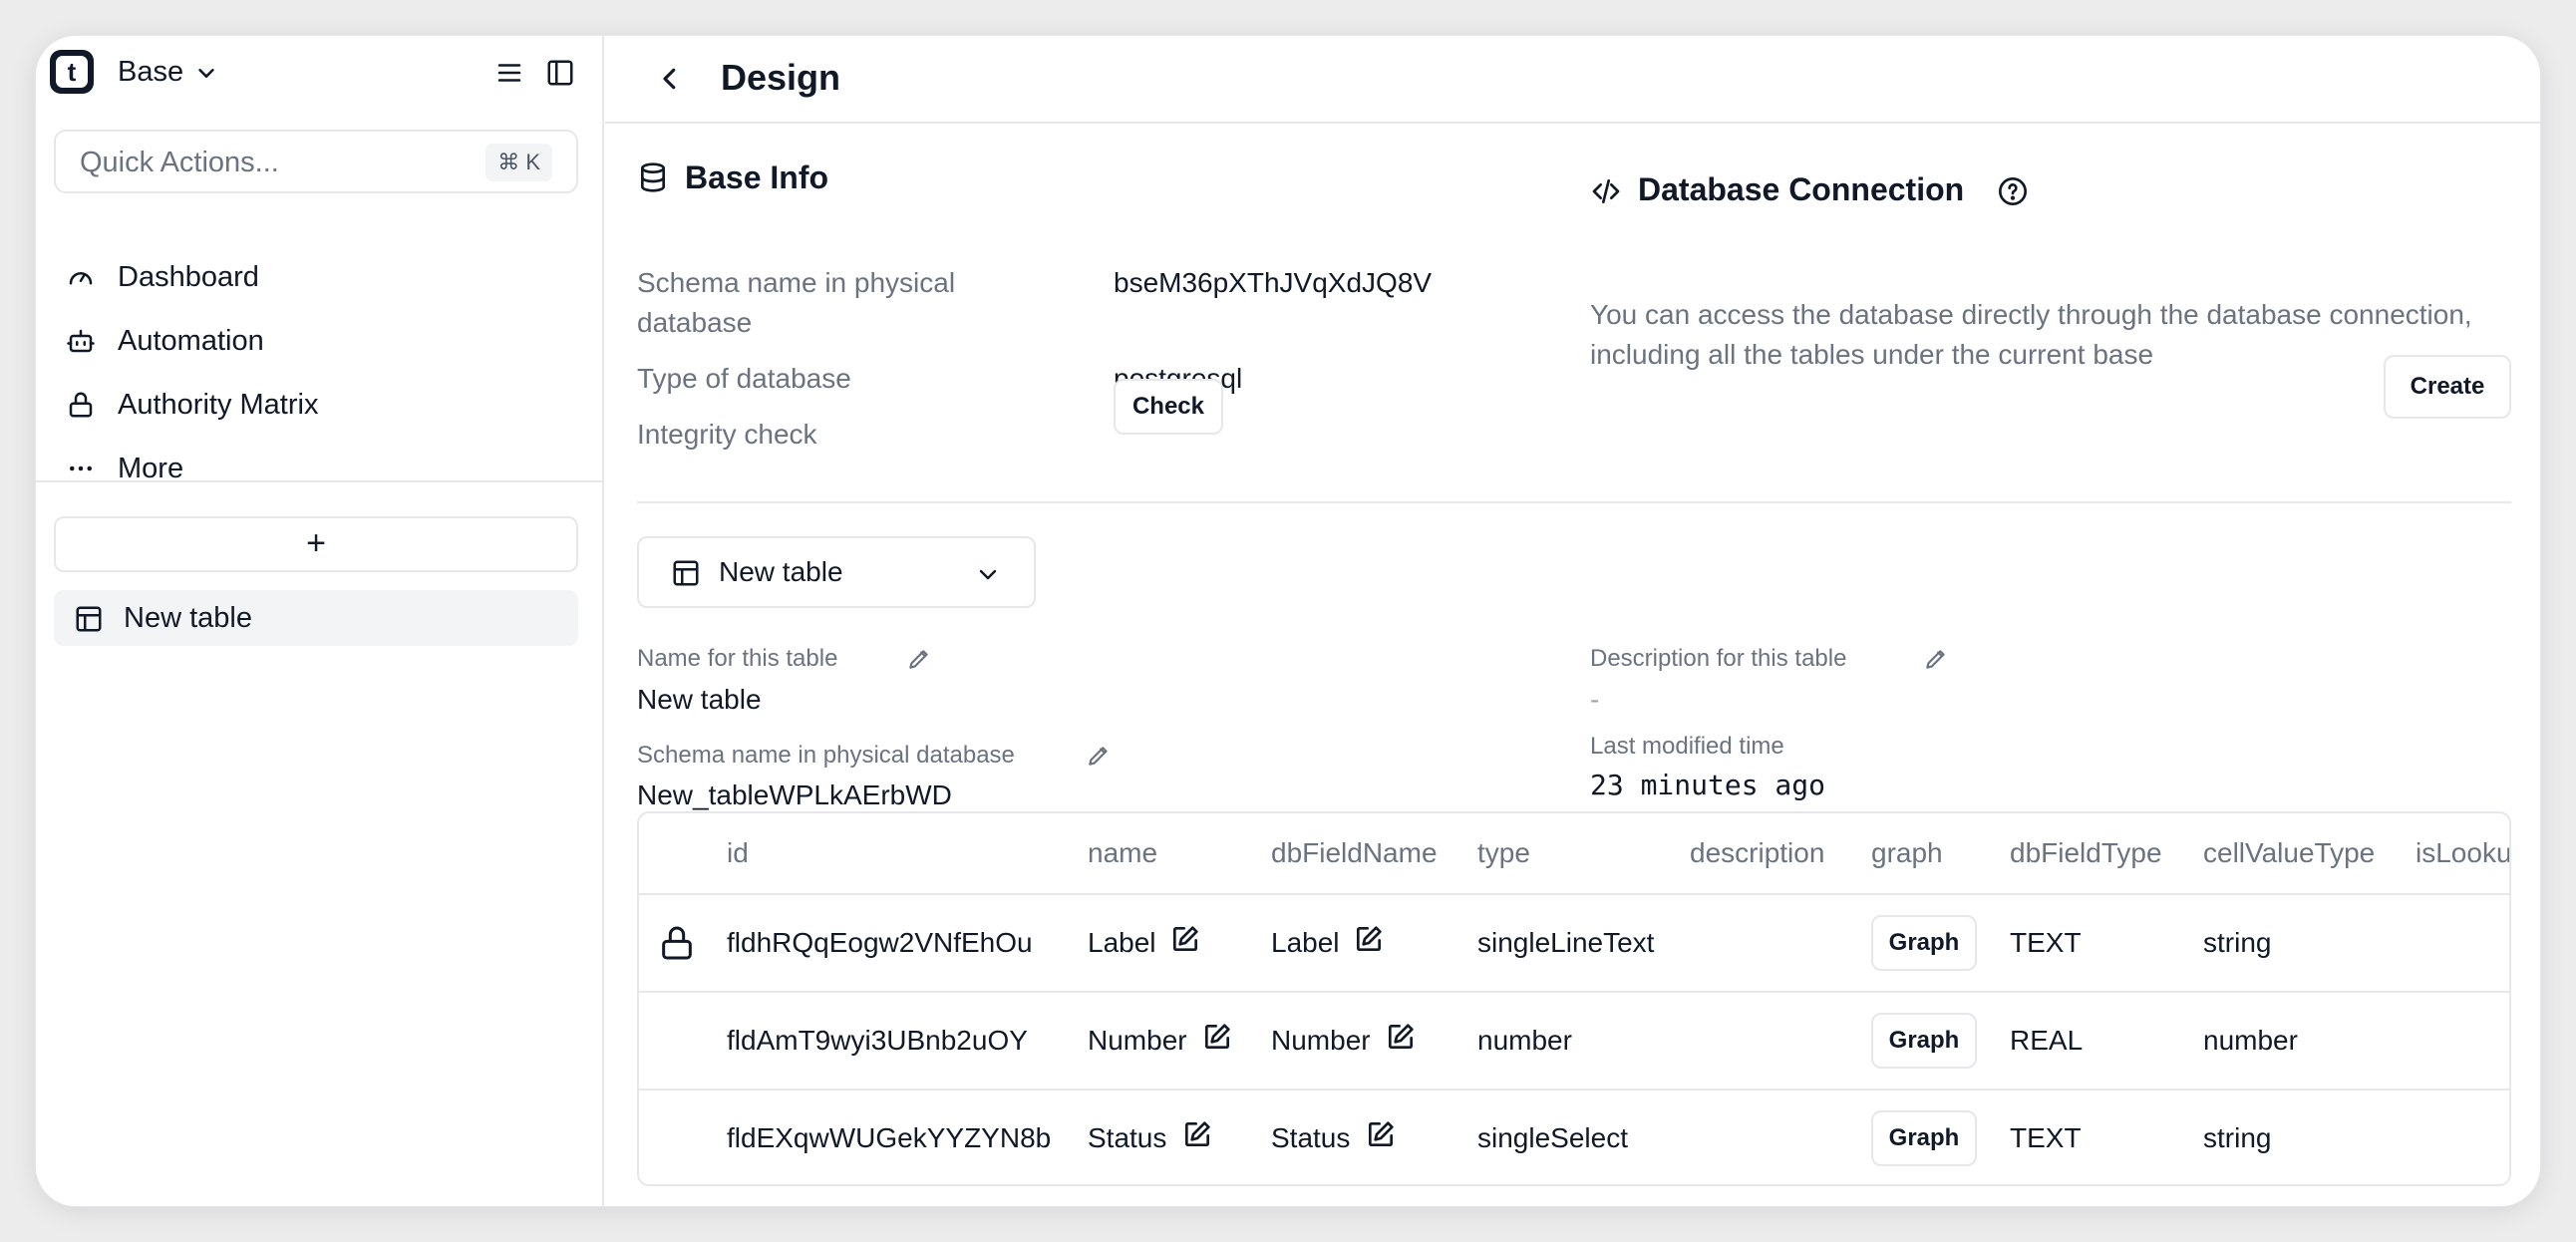 The height and width of the screenshot is (1242, 2576). Describe the element at coordinates (1757, 853) in the screenshot. I see `column-header-description: description` at that location.